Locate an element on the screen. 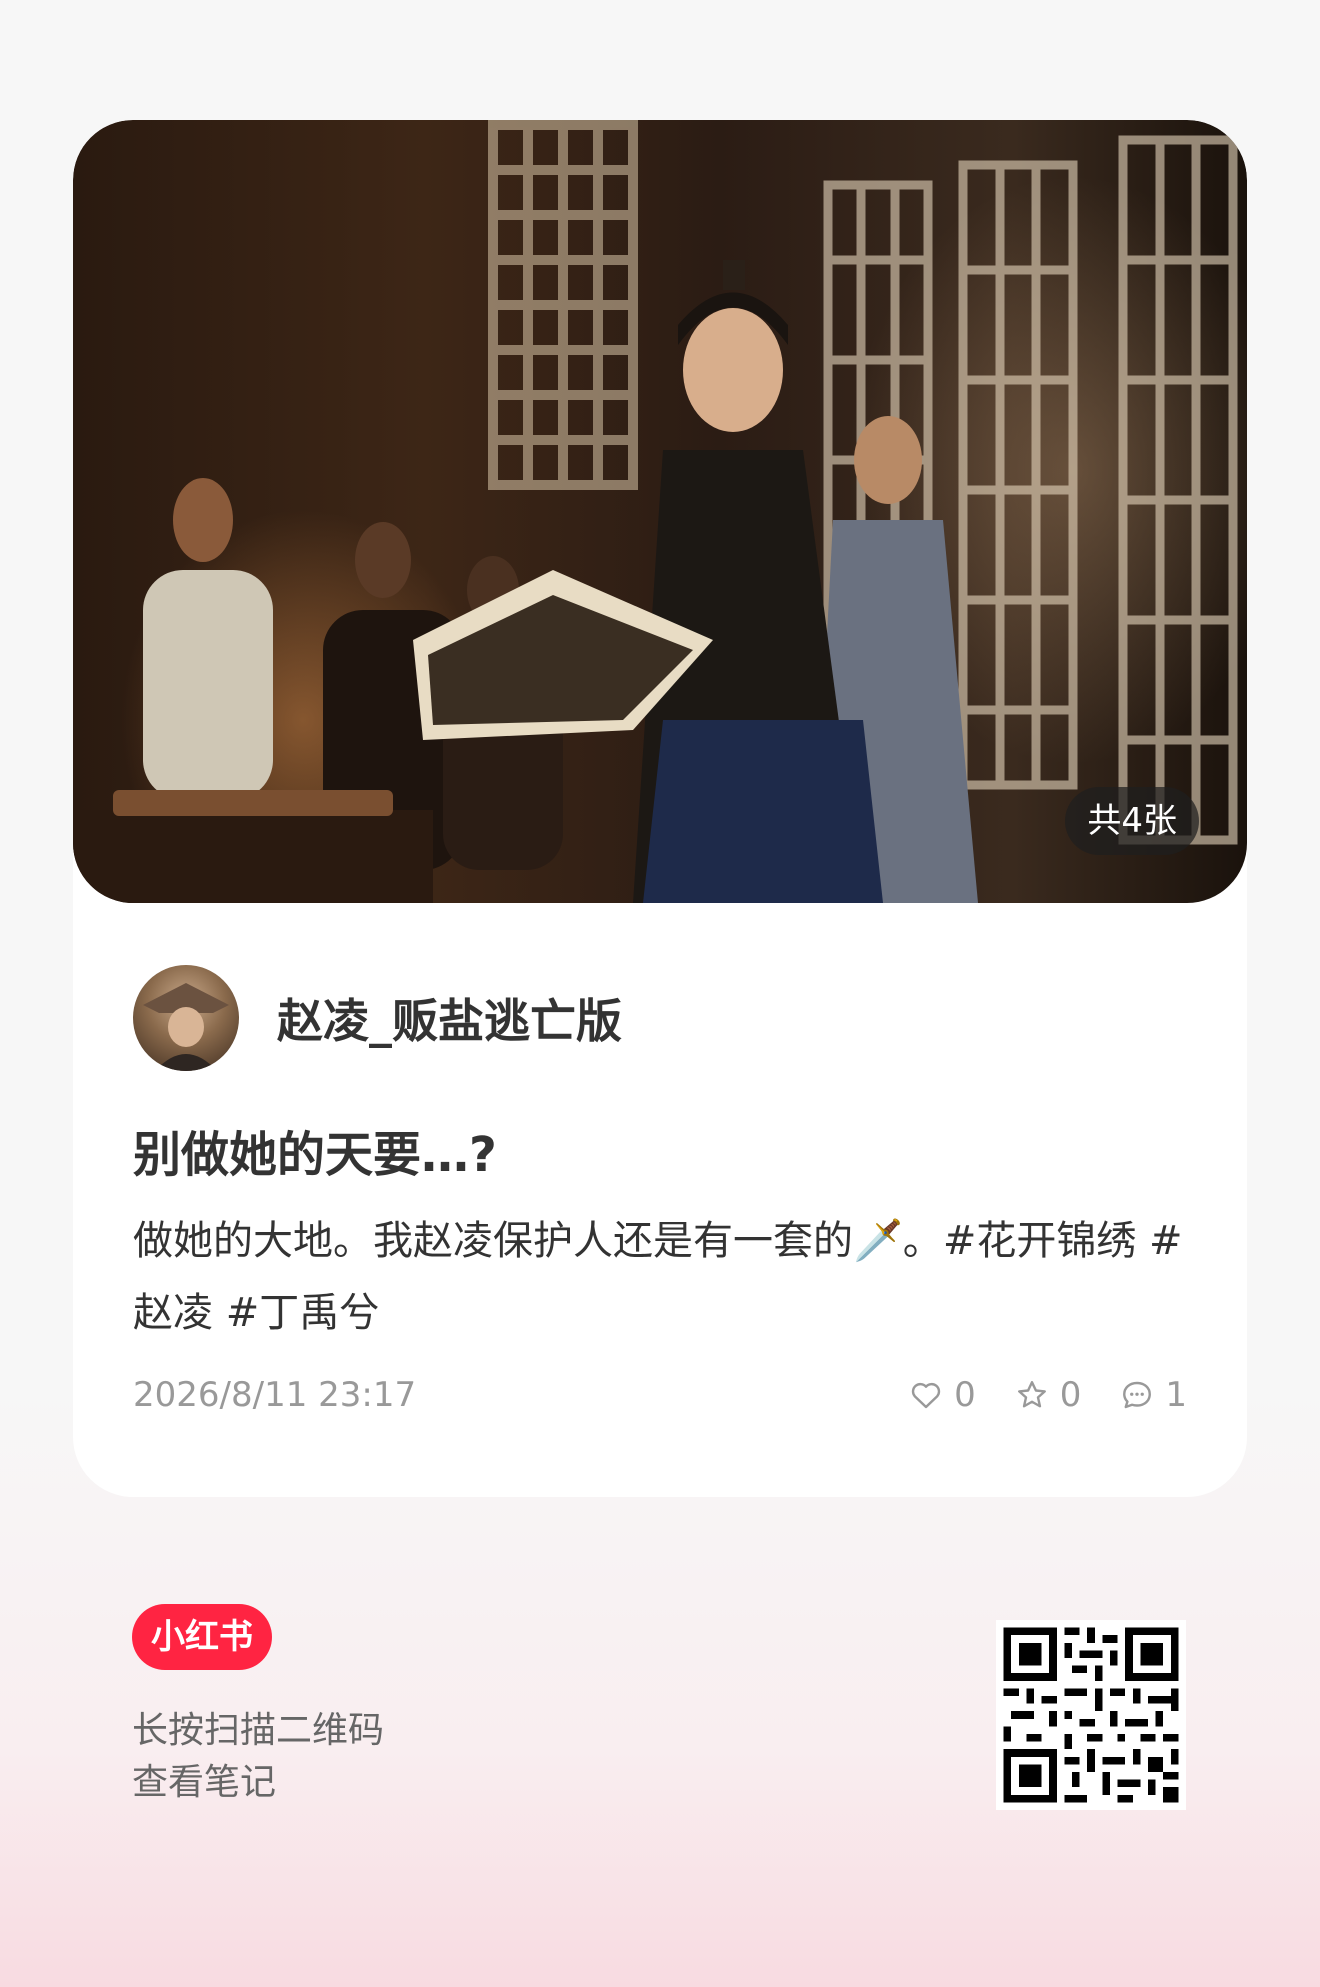 The width and height of the screenshot is (1320, 1987). star-icon is located at coordinates (1031, 1394).